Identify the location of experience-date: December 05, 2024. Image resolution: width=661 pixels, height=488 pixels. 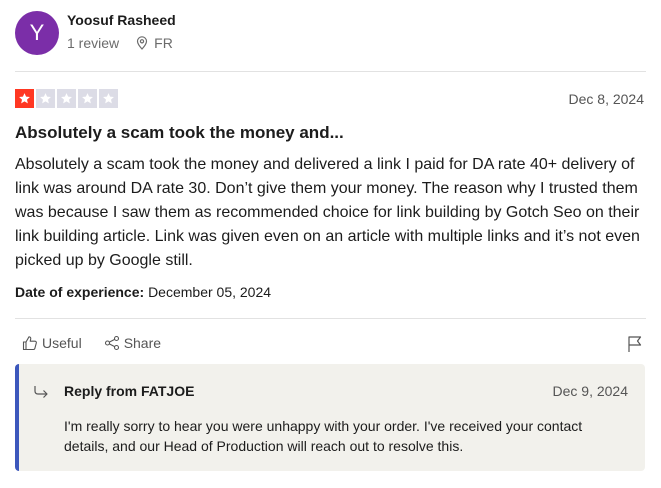
(210, 292).